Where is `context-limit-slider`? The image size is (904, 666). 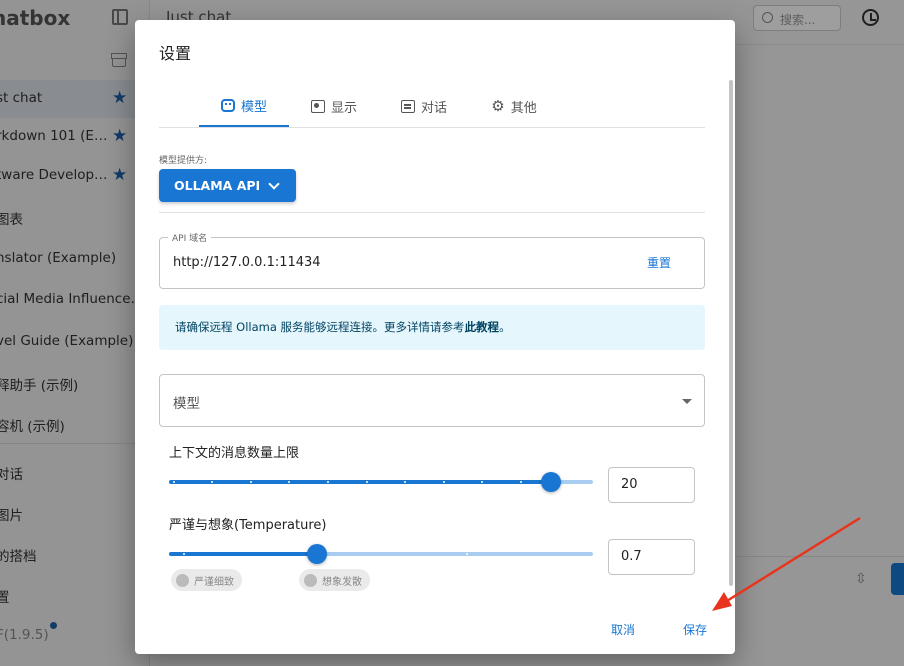
context-limit-slider is located at coordinates (381, 482).